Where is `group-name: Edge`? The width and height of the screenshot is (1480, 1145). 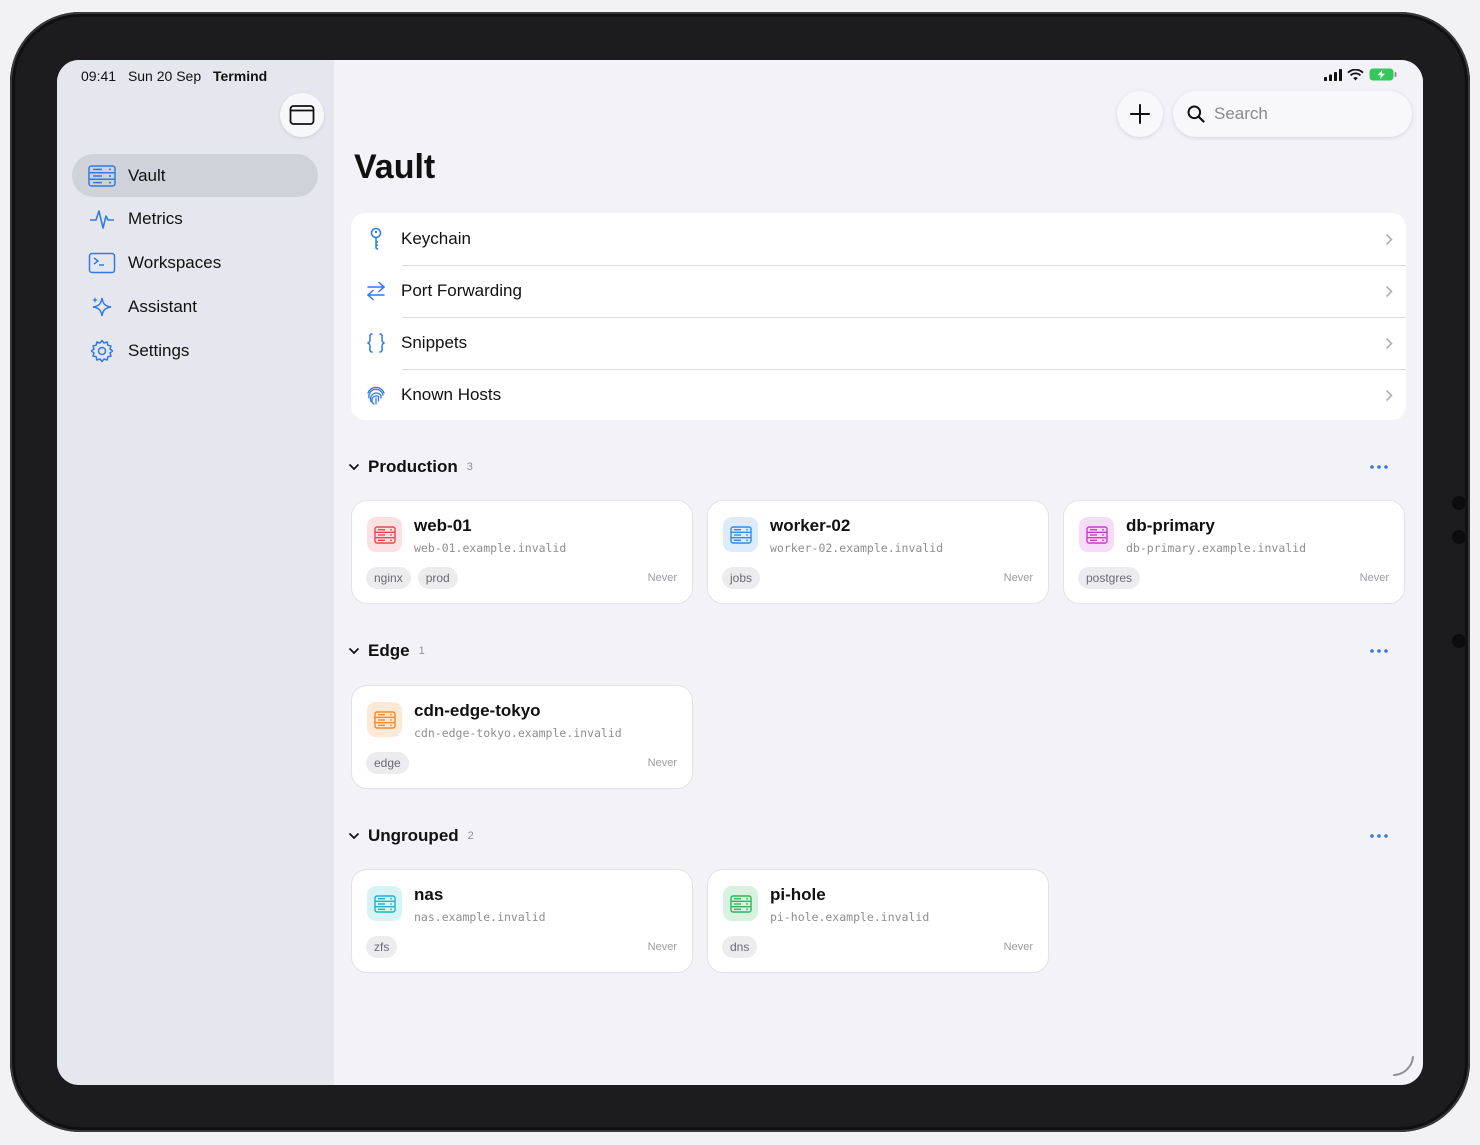
group-name: Edge is located at coordinates (389, 650).